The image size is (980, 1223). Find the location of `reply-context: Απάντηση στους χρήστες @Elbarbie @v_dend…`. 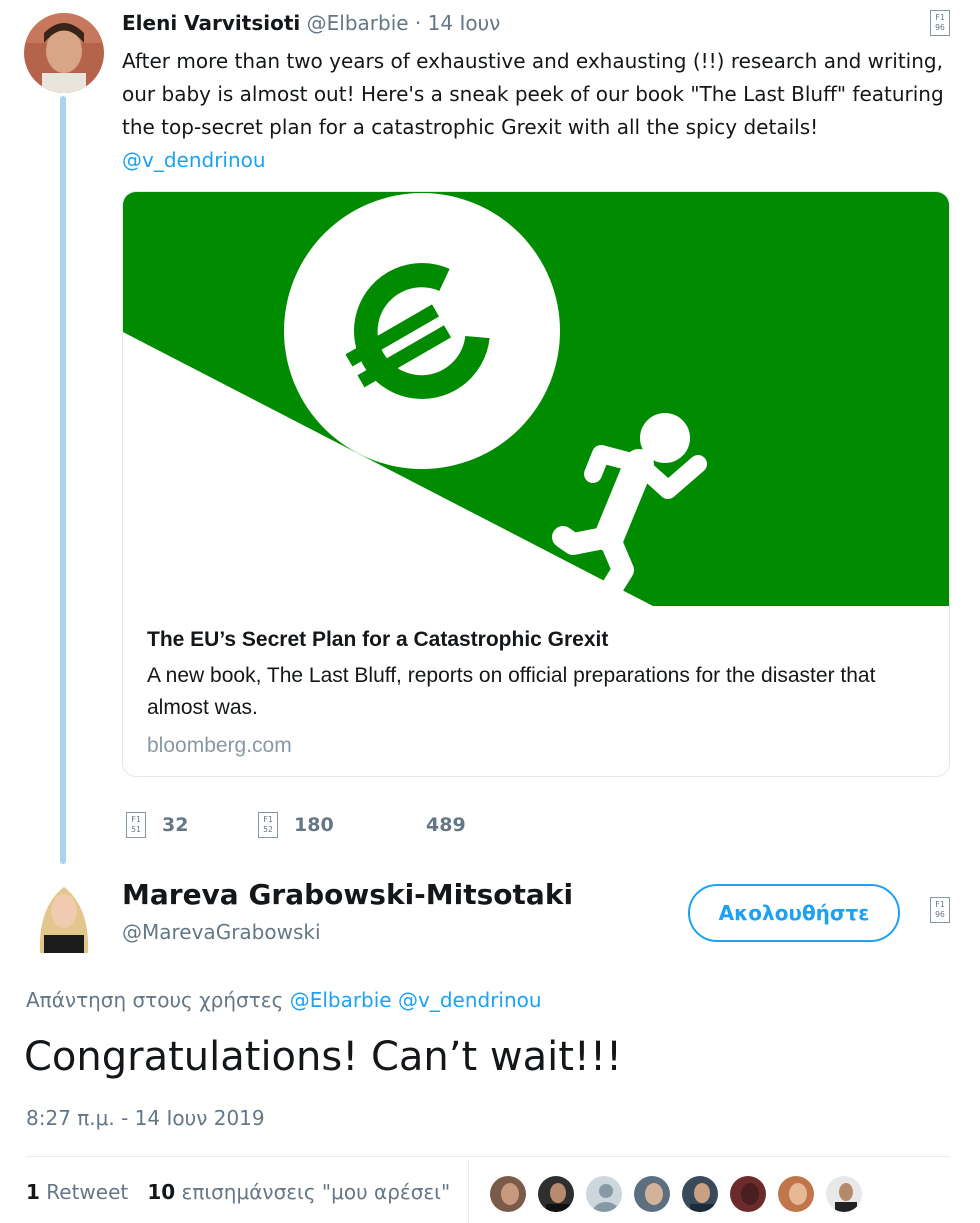

reply-context: Απάντηση στους χρήστες @Elbarbie @v_dend… is located at coordinates (284, 1000).